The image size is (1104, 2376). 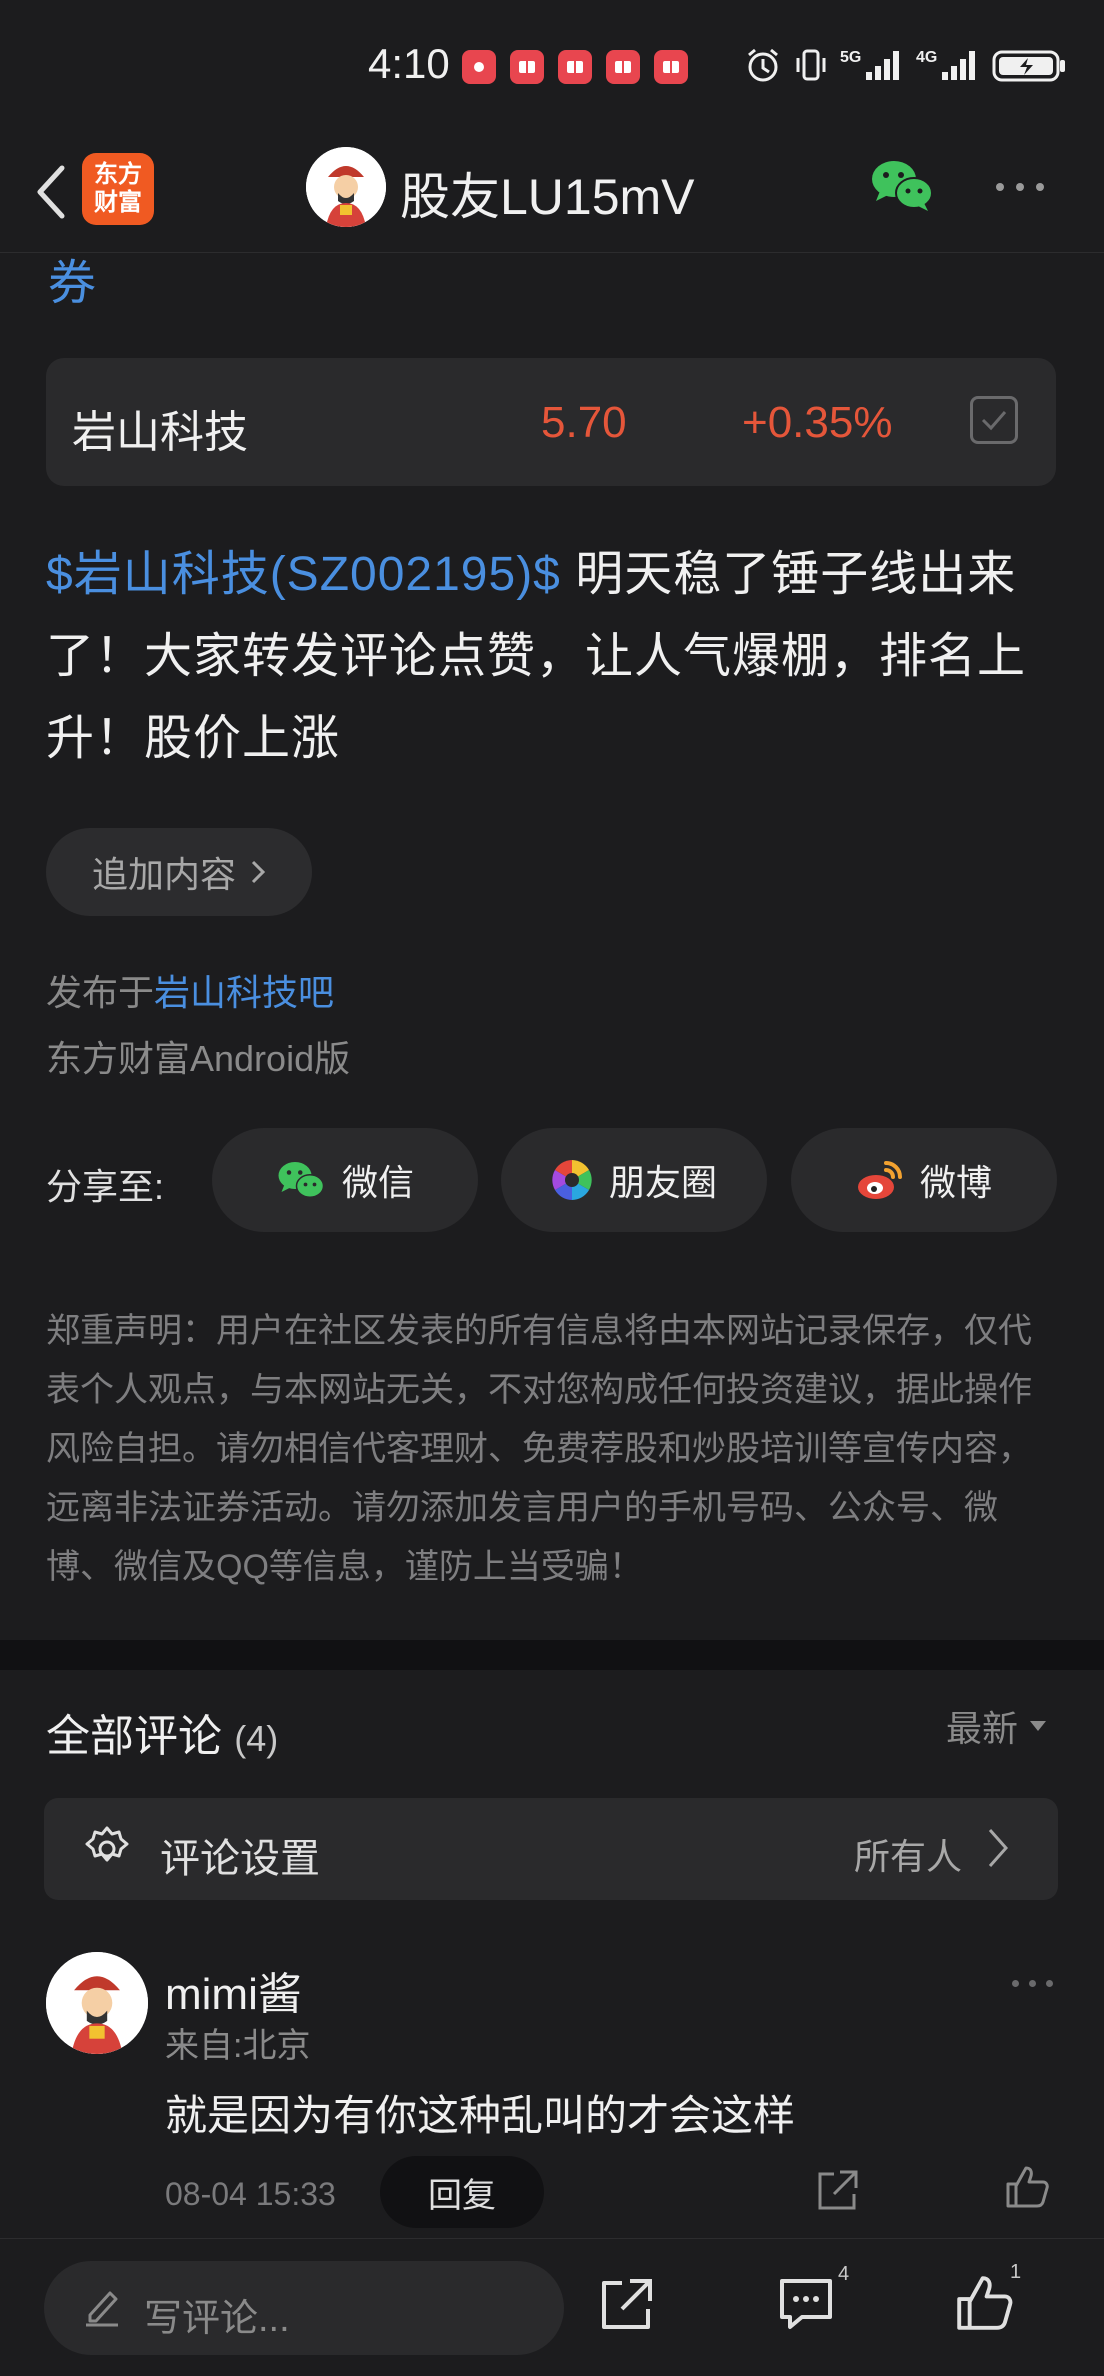 I want to click on bottom-action-bar: 写评论... 4 1, so click(x=552, y=2307).